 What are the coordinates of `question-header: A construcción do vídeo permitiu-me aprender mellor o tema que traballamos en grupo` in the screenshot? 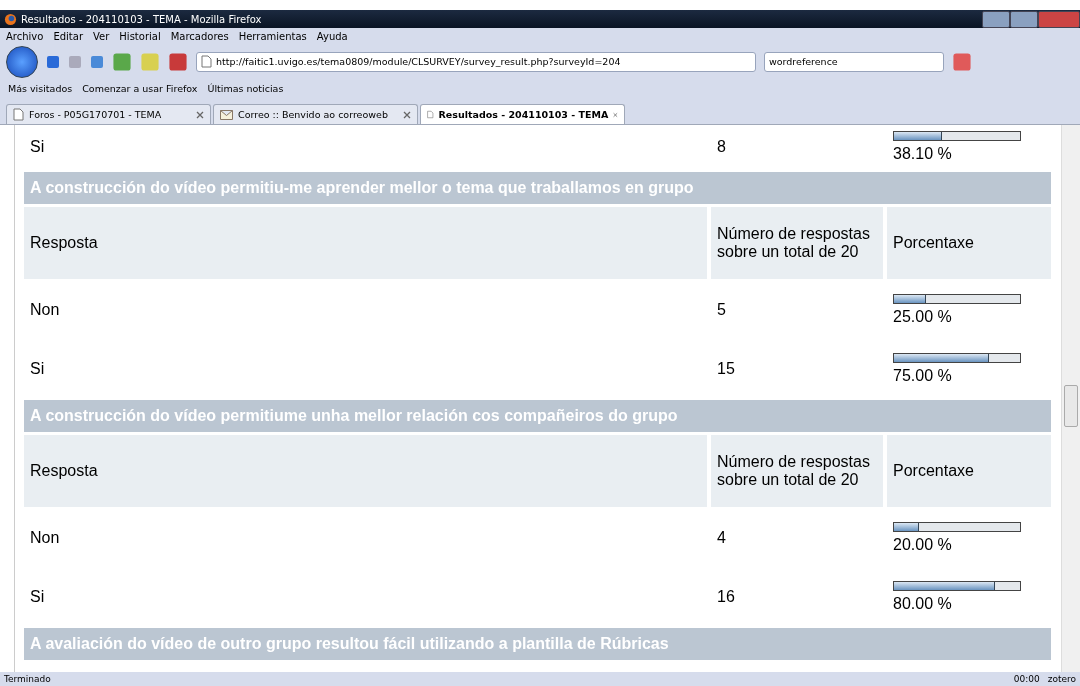 It's located at (537, 188).